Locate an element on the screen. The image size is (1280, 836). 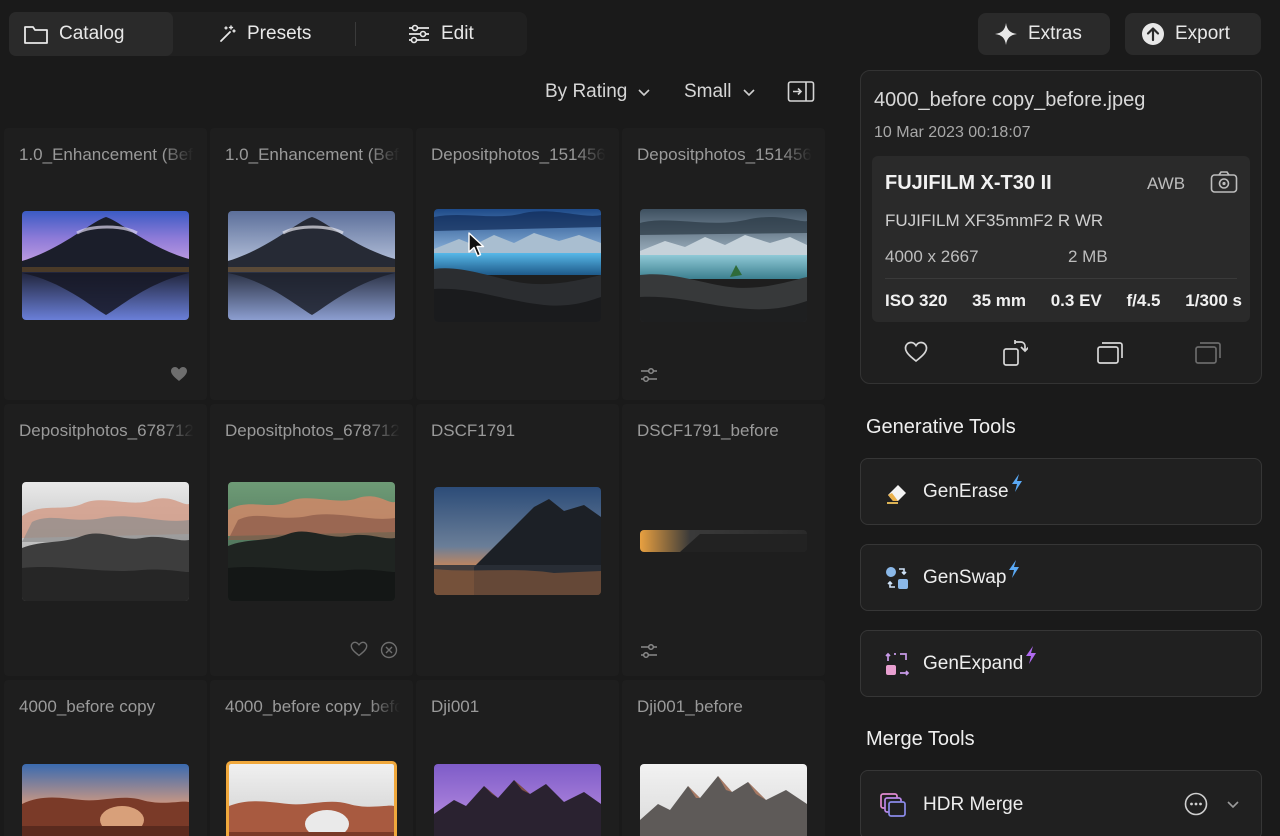
tool-label: GenExpand is located at coordinates (973, 663).